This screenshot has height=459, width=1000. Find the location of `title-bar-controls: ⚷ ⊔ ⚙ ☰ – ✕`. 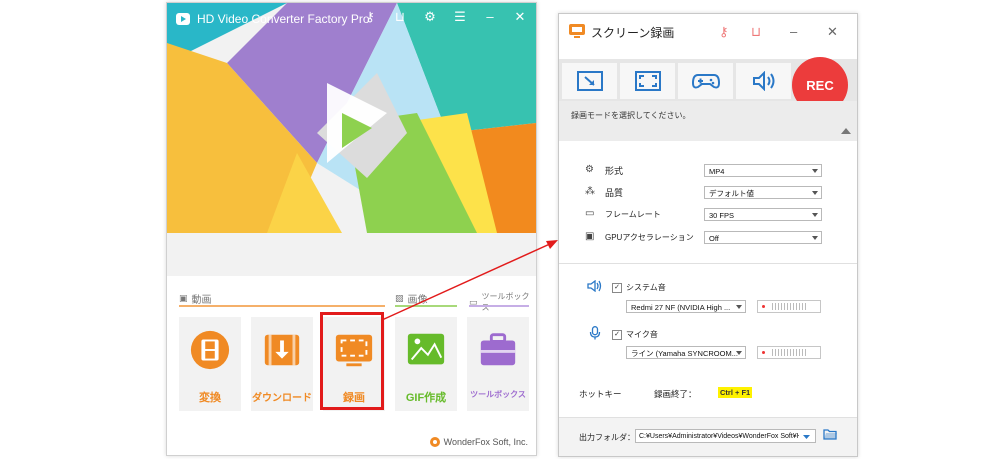

title-bar-controls: ⚷ ⊔ ⚙ ☰ – ✕ is located at coordinates (445, 17).